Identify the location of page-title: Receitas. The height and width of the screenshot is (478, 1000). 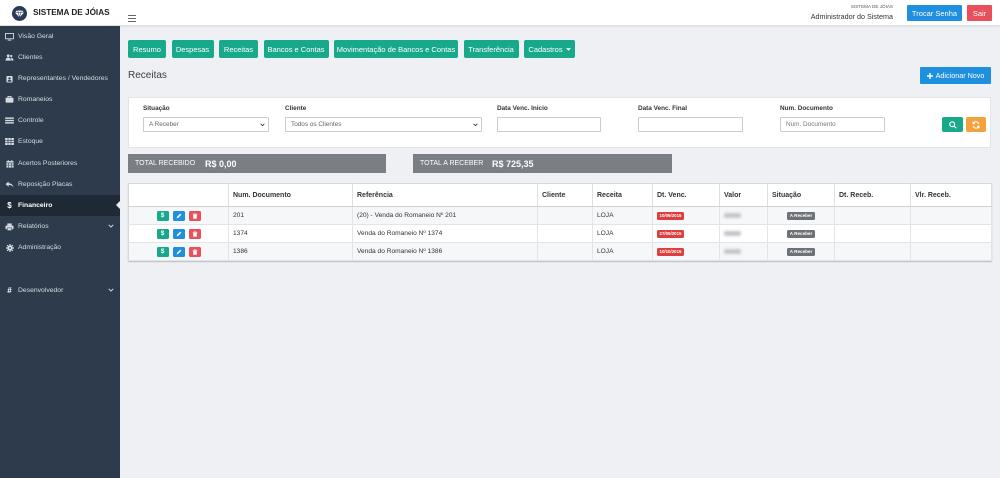
(147, 75).